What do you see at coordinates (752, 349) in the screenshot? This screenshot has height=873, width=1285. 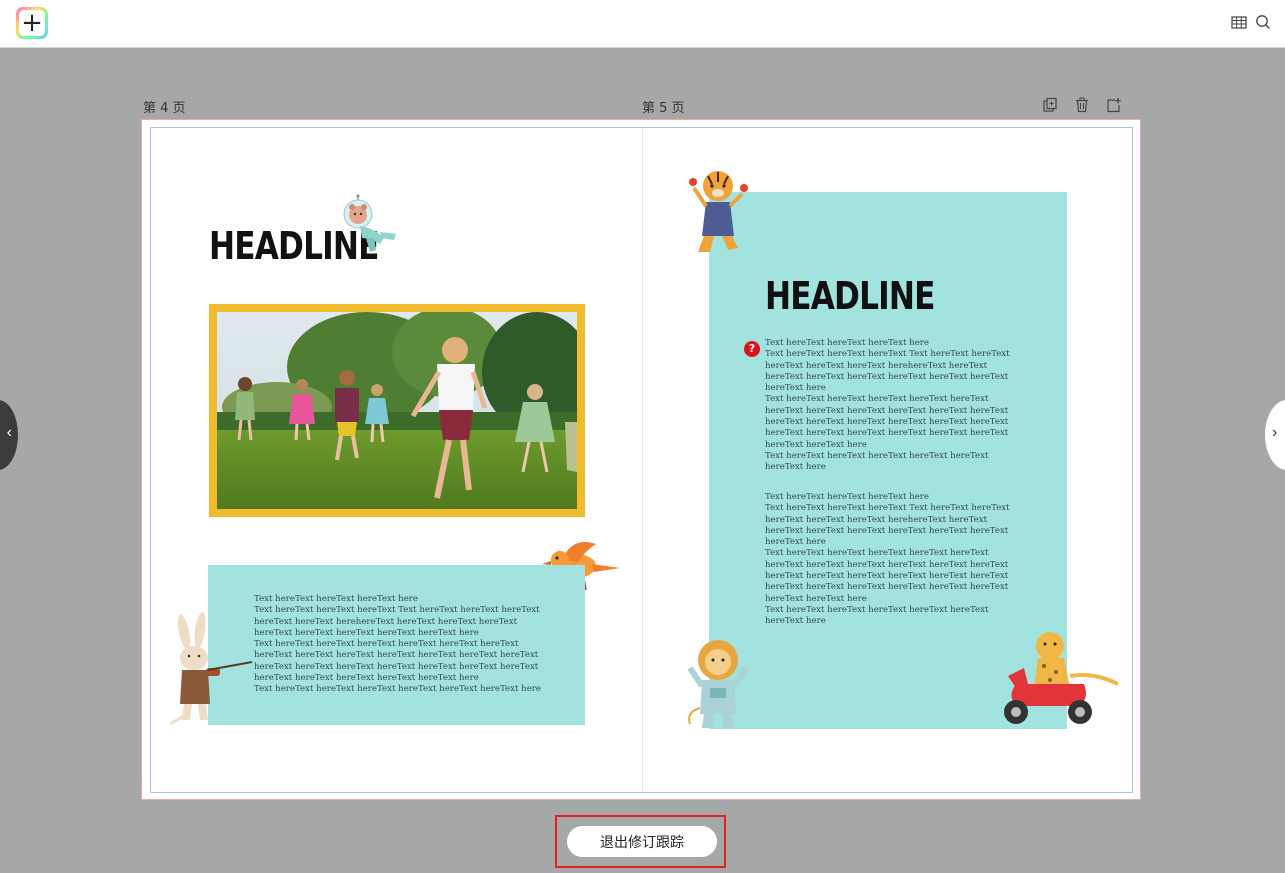 I see `revision-question-badge: ?` at bounding box center [752, 349].